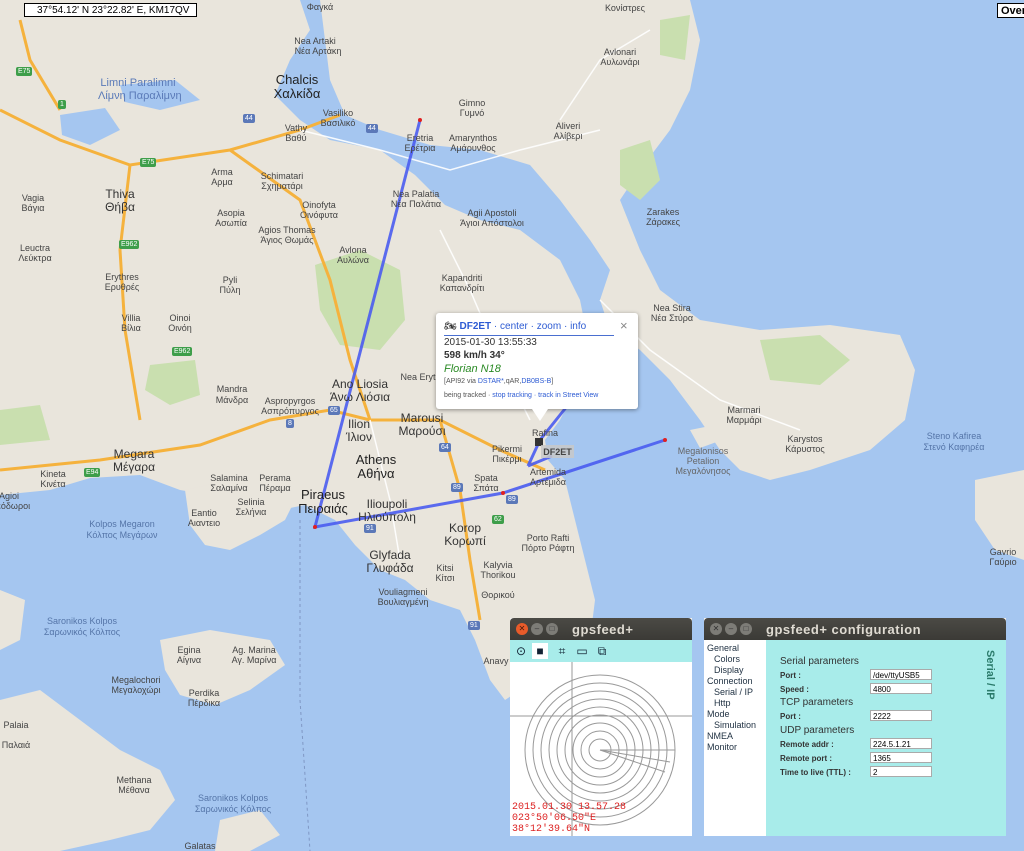 This screenshot has width=1024, height=851. What do you see at coordinates (33, 198) in the screenshot?
I see `map-place-label: Vagia` at bounding box center [33, 198].